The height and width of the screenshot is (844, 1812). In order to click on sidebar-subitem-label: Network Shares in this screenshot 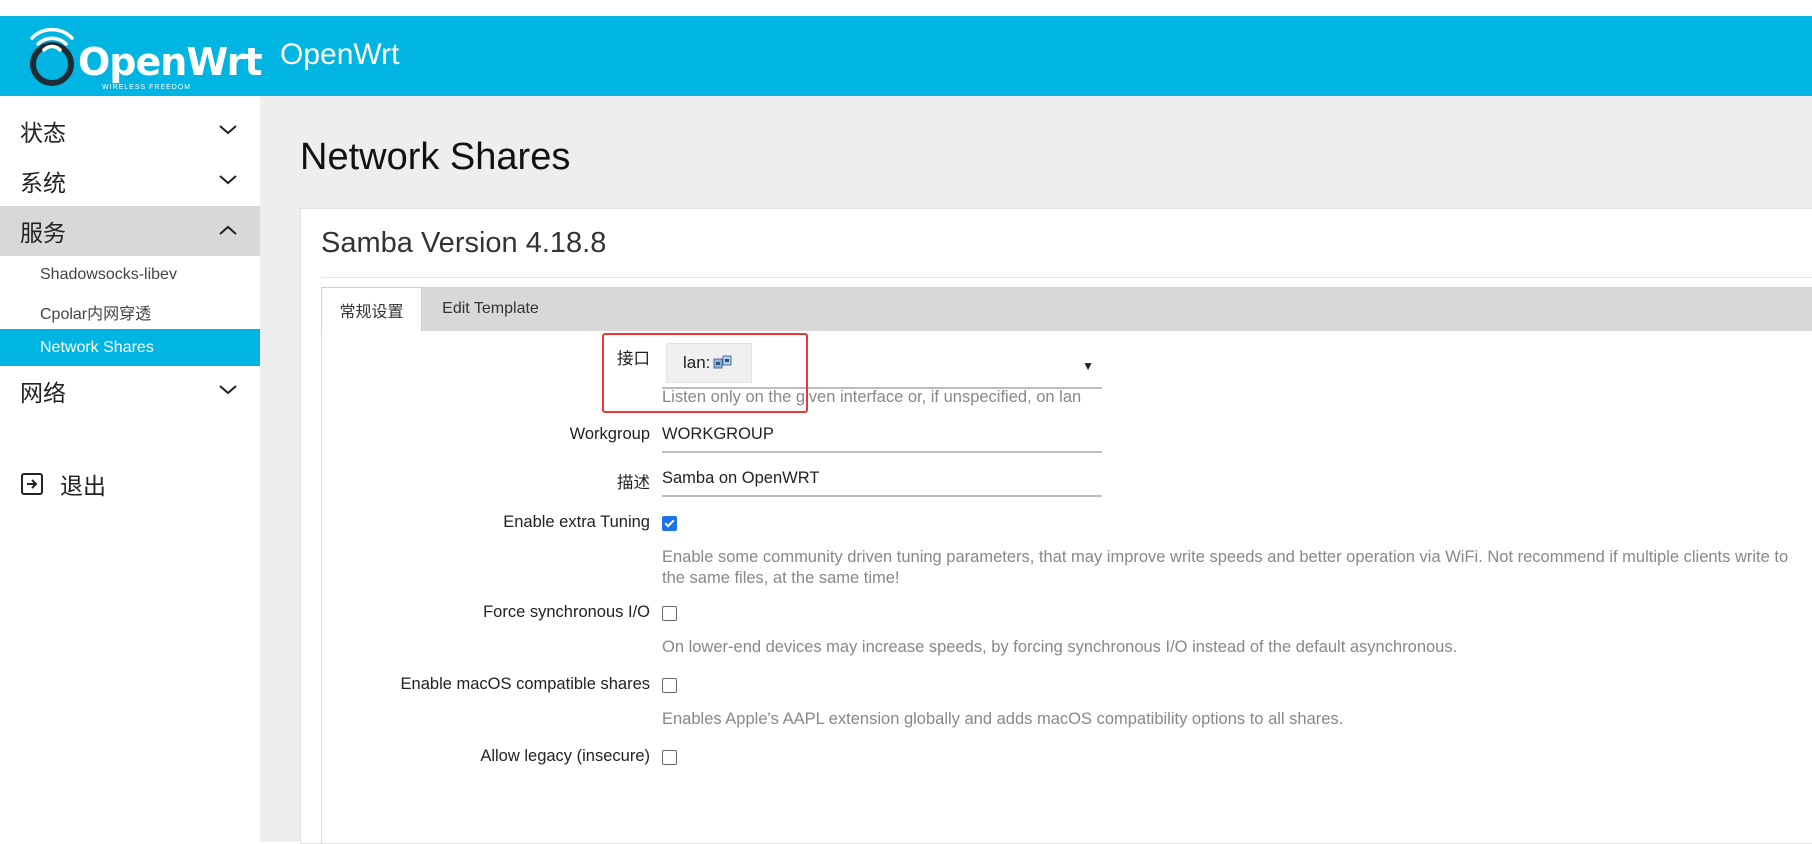, I will do `click(97, 347)`.